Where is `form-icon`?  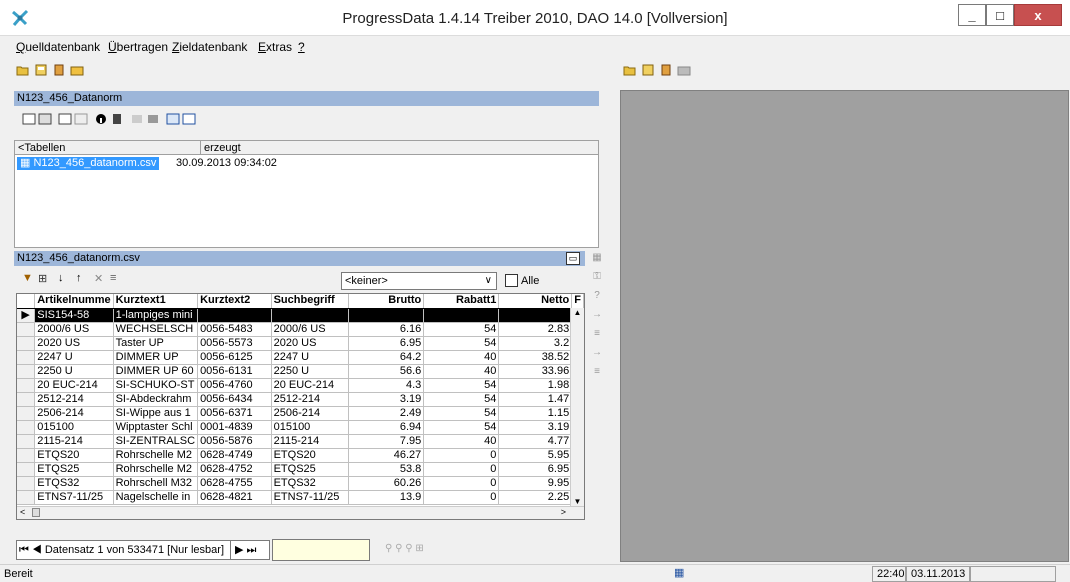 form-icon is located at coordinates (65, 119).